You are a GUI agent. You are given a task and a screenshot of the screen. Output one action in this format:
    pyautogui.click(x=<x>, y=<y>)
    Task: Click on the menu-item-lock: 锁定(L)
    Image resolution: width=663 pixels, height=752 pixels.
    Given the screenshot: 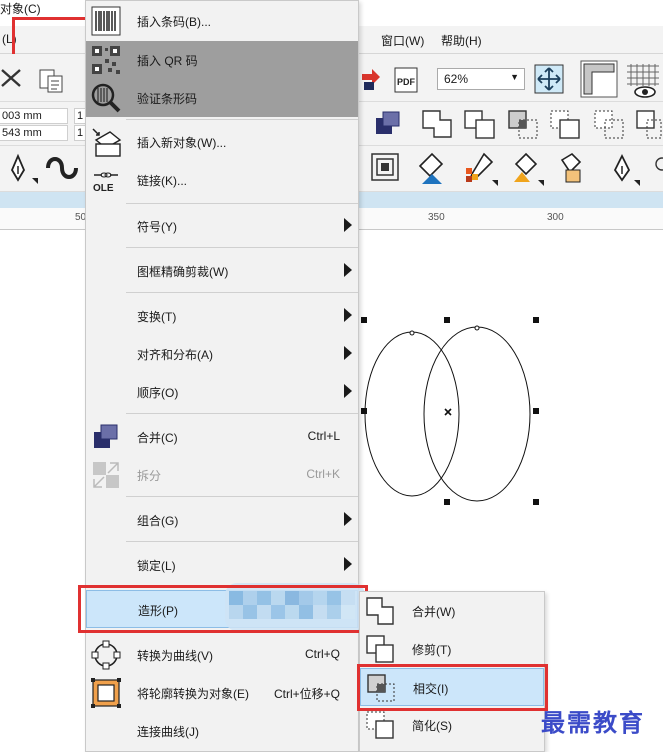 What is the action you would take?
    pyautogui.click(x=222, y=565)
    